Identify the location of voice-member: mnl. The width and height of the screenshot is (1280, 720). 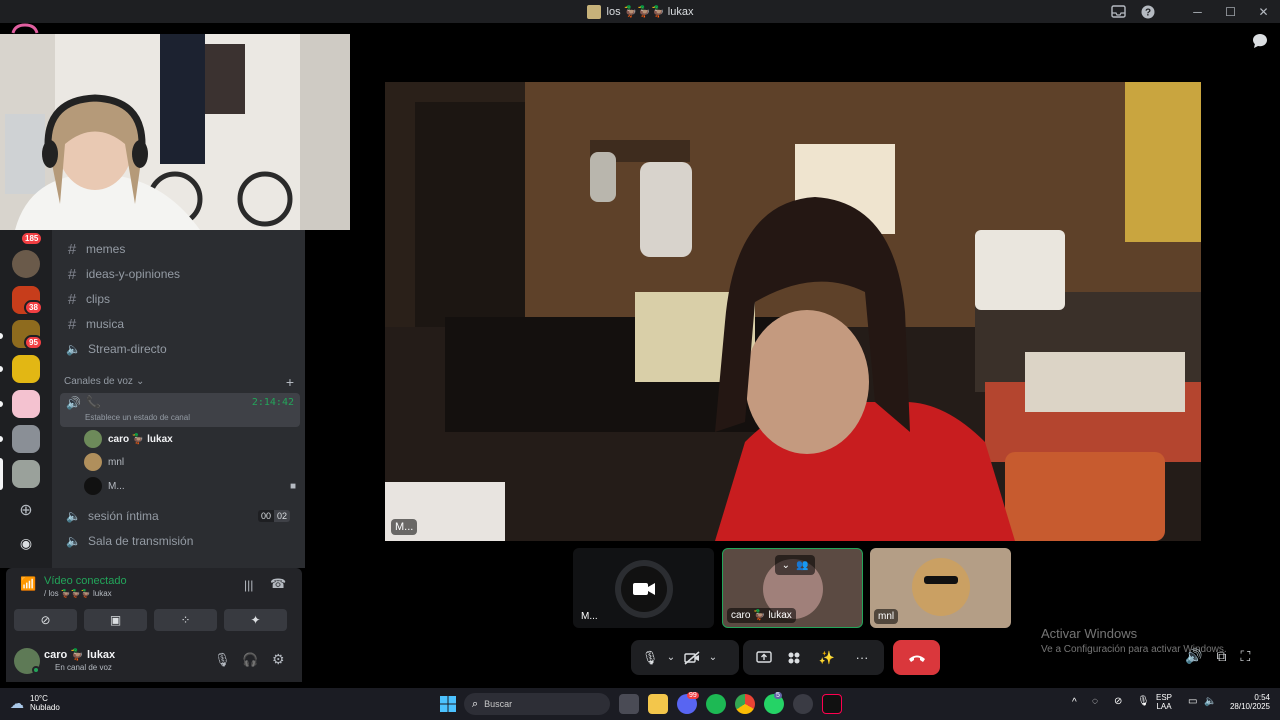
(190, 462).